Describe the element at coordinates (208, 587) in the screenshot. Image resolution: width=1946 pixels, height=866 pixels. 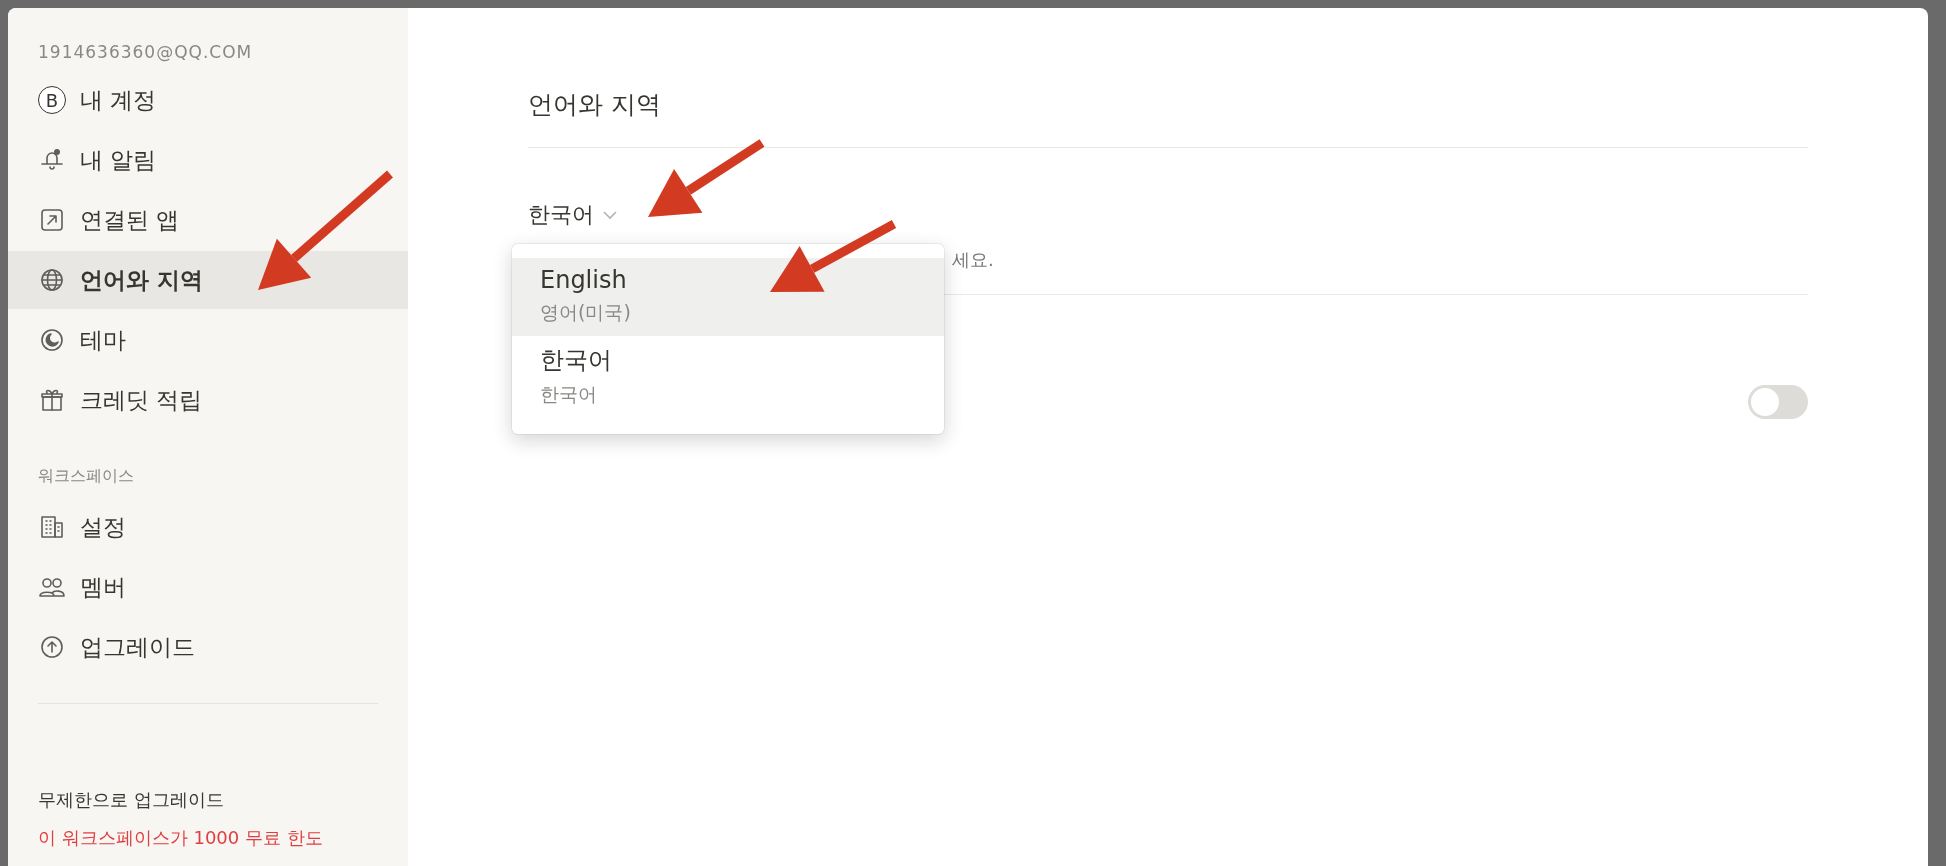
I see `sidebar-item: 멤버` at that location.